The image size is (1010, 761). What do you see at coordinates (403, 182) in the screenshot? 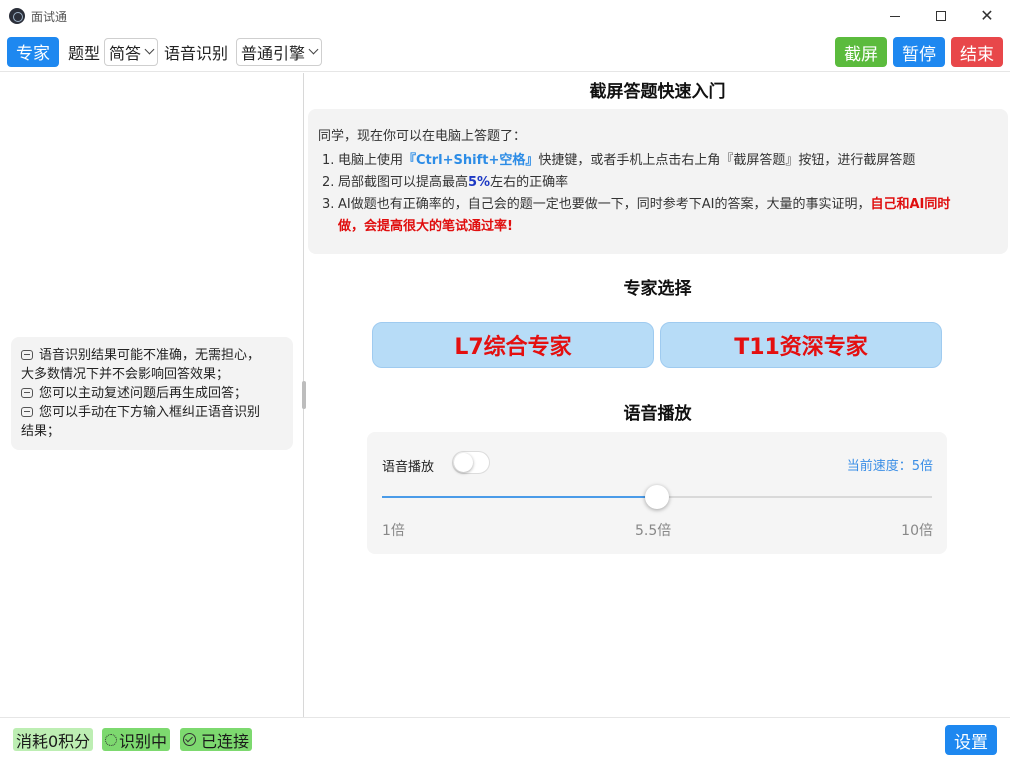
I see `guide-text: 局部截图可以提高最高` at bounding box center [403, 182].